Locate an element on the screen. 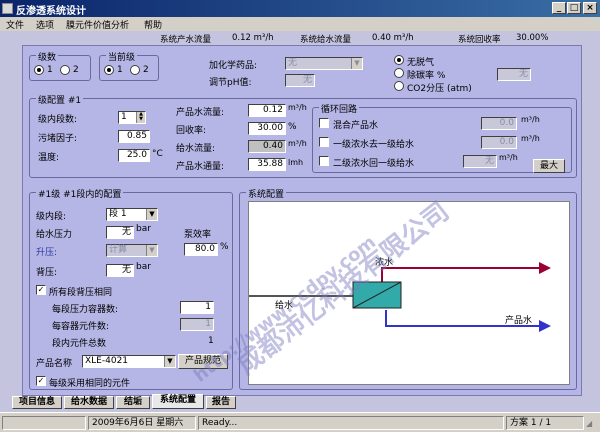 The height and width of the screenshot is (432, 600). feed-pressure-unit: bar is located at coordinates (143, 229).